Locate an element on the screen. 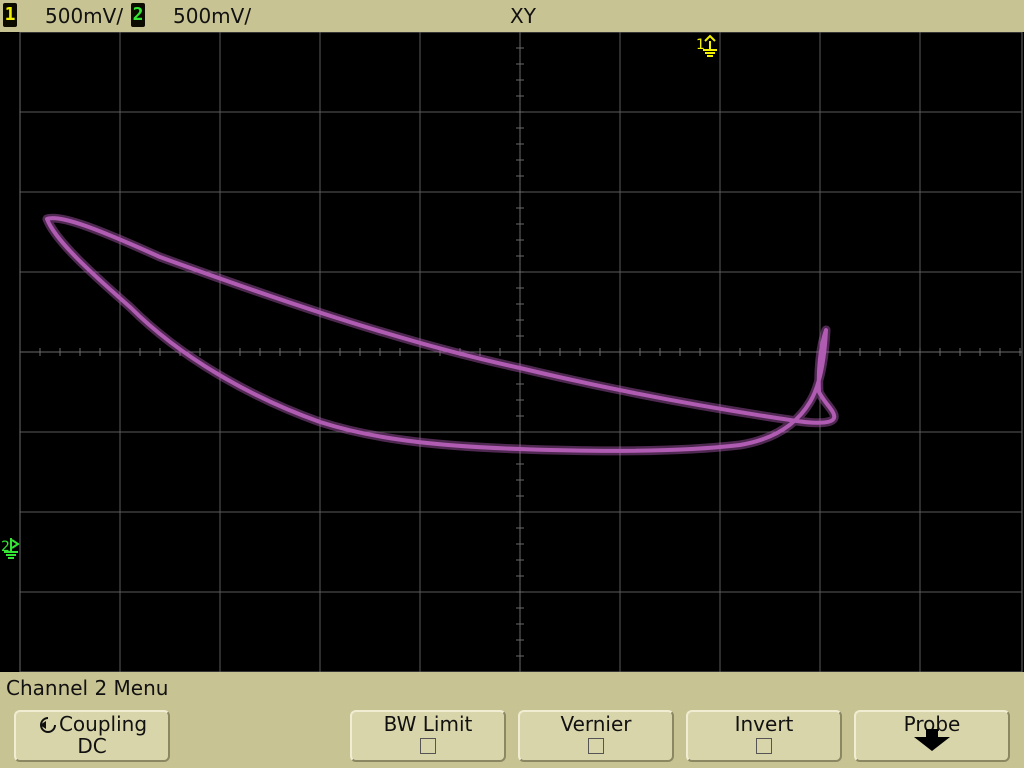  vernier-softkey: Vernier is located at coordinates (596, 736).